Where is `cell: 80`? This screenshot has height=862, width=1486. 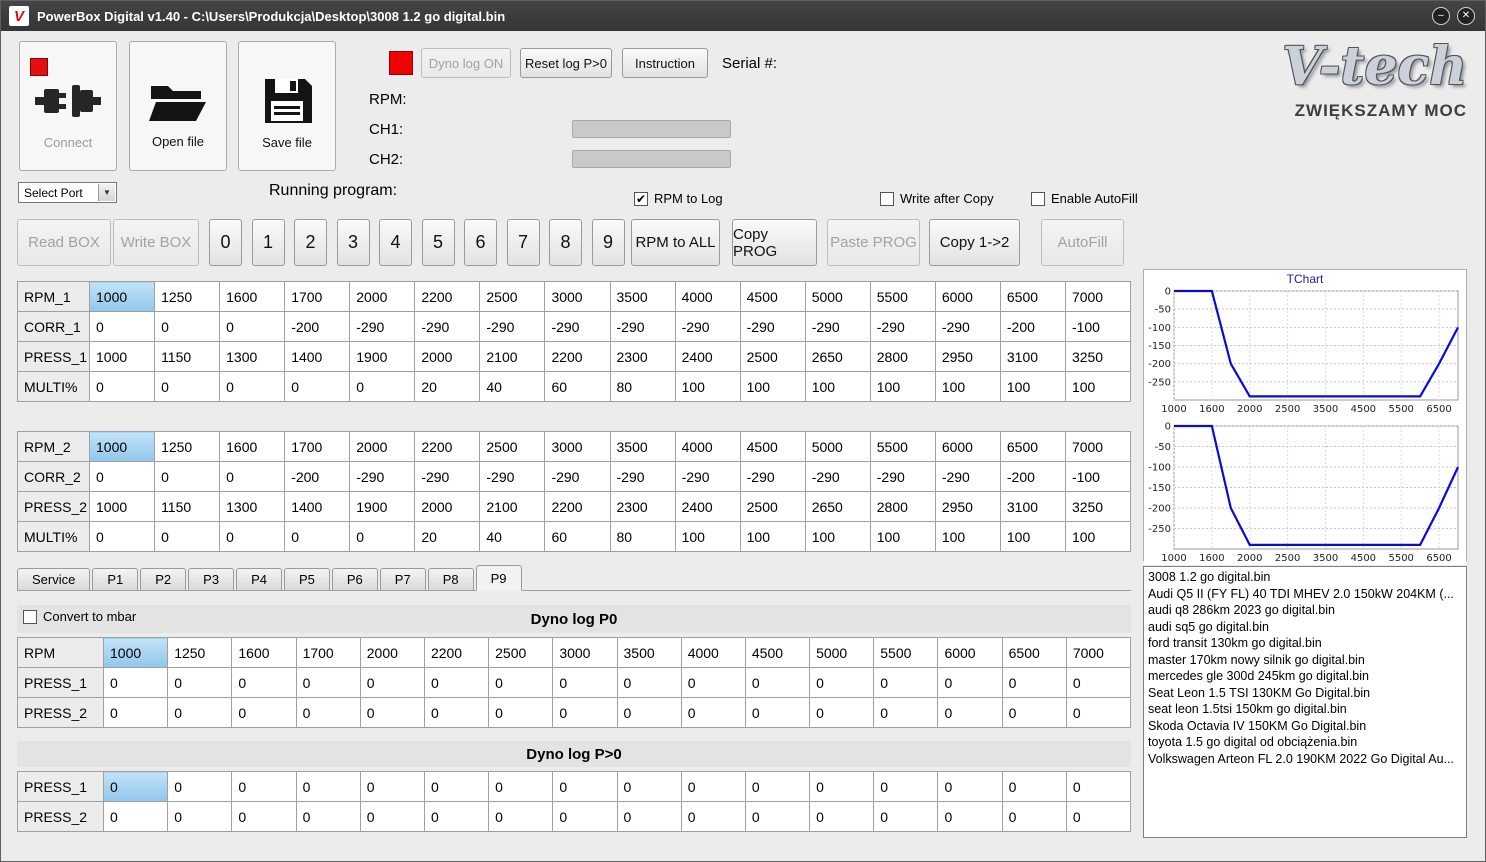 cell: 80 is located at coordinates (642, 386).